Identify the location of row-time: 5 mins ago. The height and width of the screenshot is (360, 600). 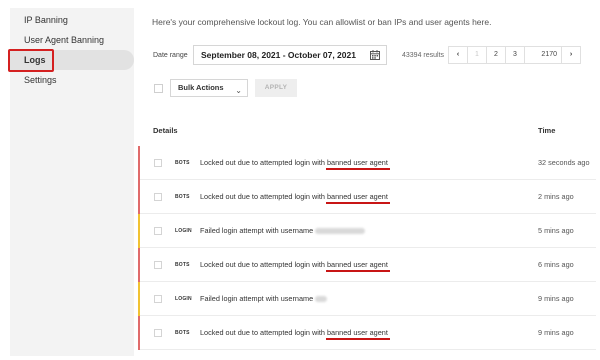
(556, 230).